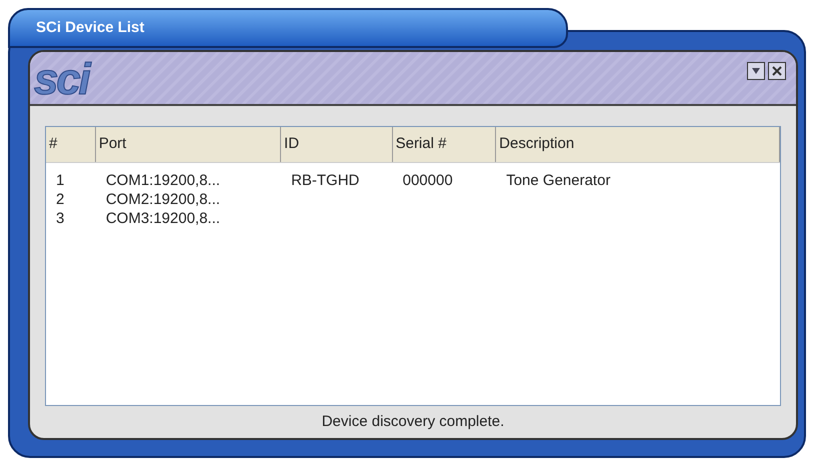 The width and height of the screenshot is (816, 466). I want to click on close-icon, so click(777, 71).